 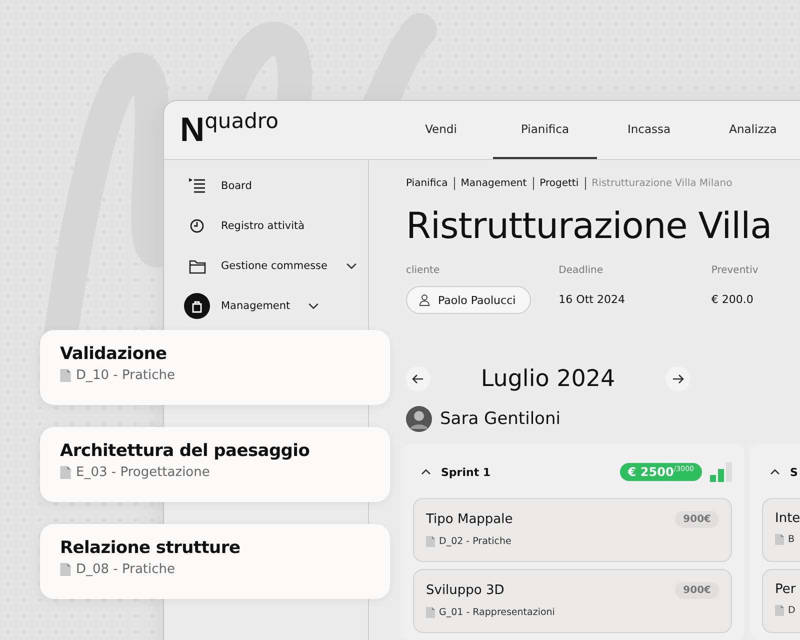 I want to click on task-code: D_10 - Pratiche, so click(x=126, y=375).